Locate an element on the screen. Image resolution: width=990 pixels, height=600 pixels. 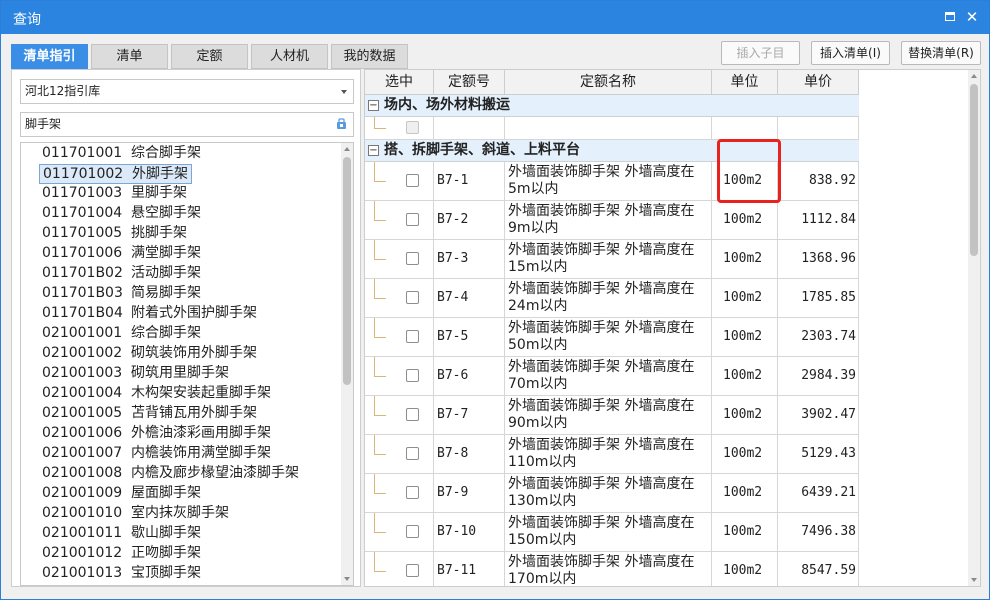
grid-scrollbar is located at coordinates (974, 328).